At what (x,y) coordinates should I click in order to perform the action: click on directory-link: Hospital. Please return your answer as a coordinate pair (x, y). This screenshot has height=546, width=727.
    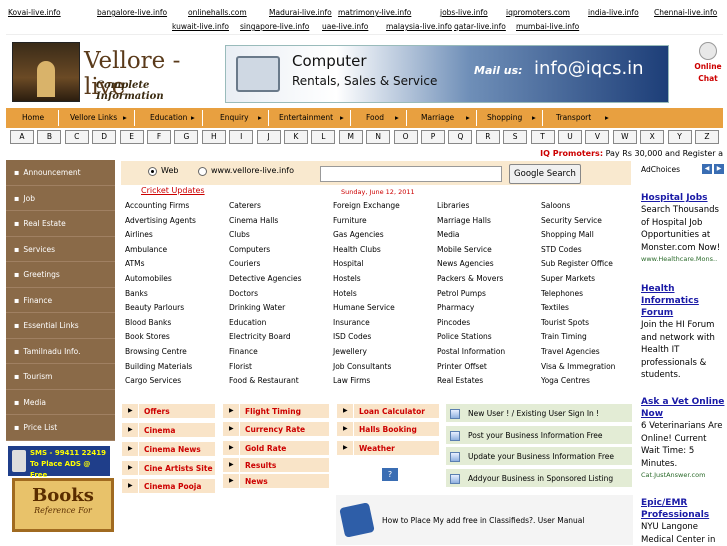
    Looking at the image, I should click on (348, 263).